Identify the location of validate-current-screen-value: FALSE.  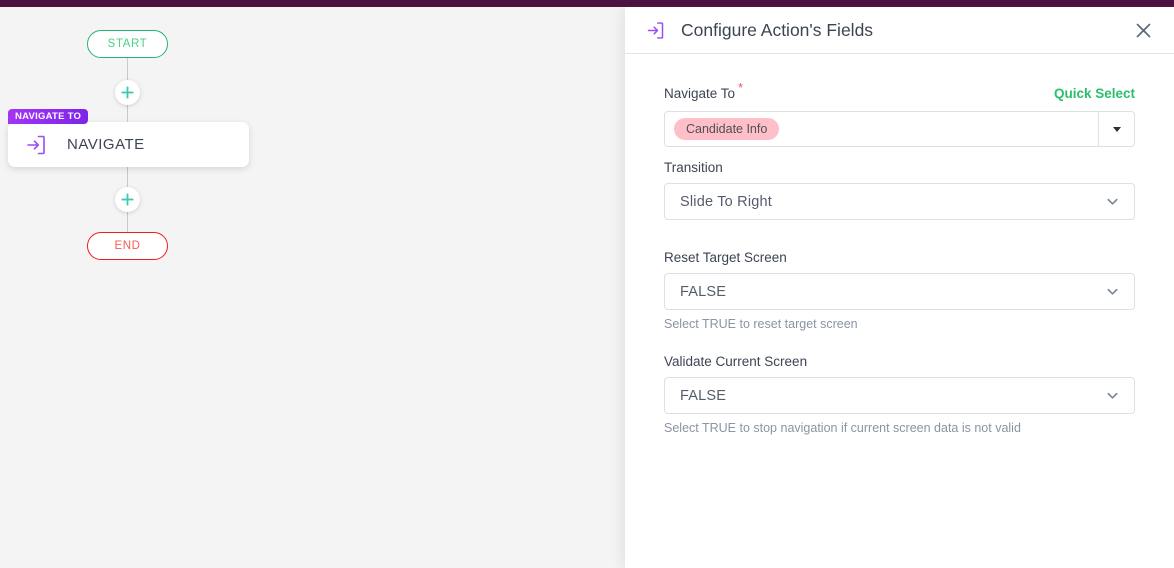
(703, 395).